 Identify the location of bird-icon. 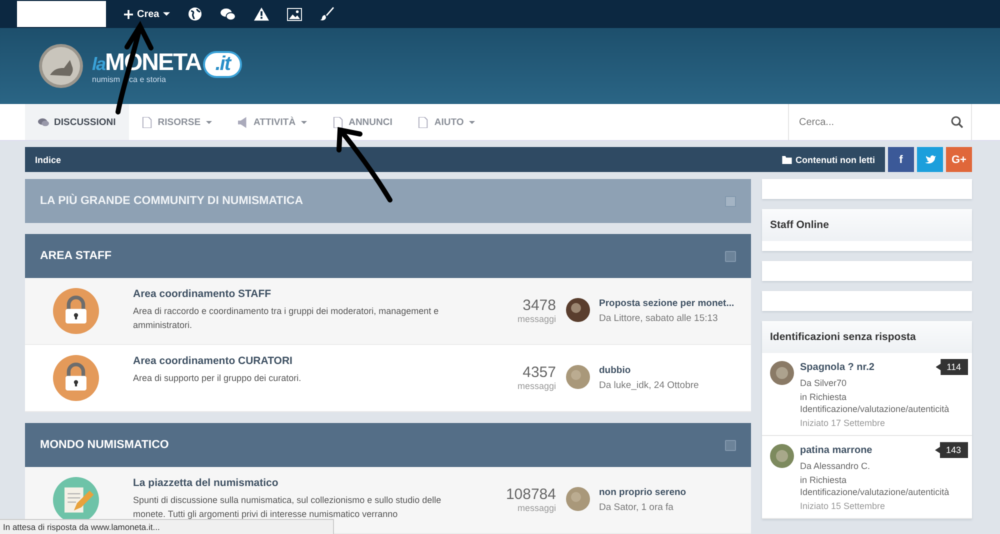
(930, 159).